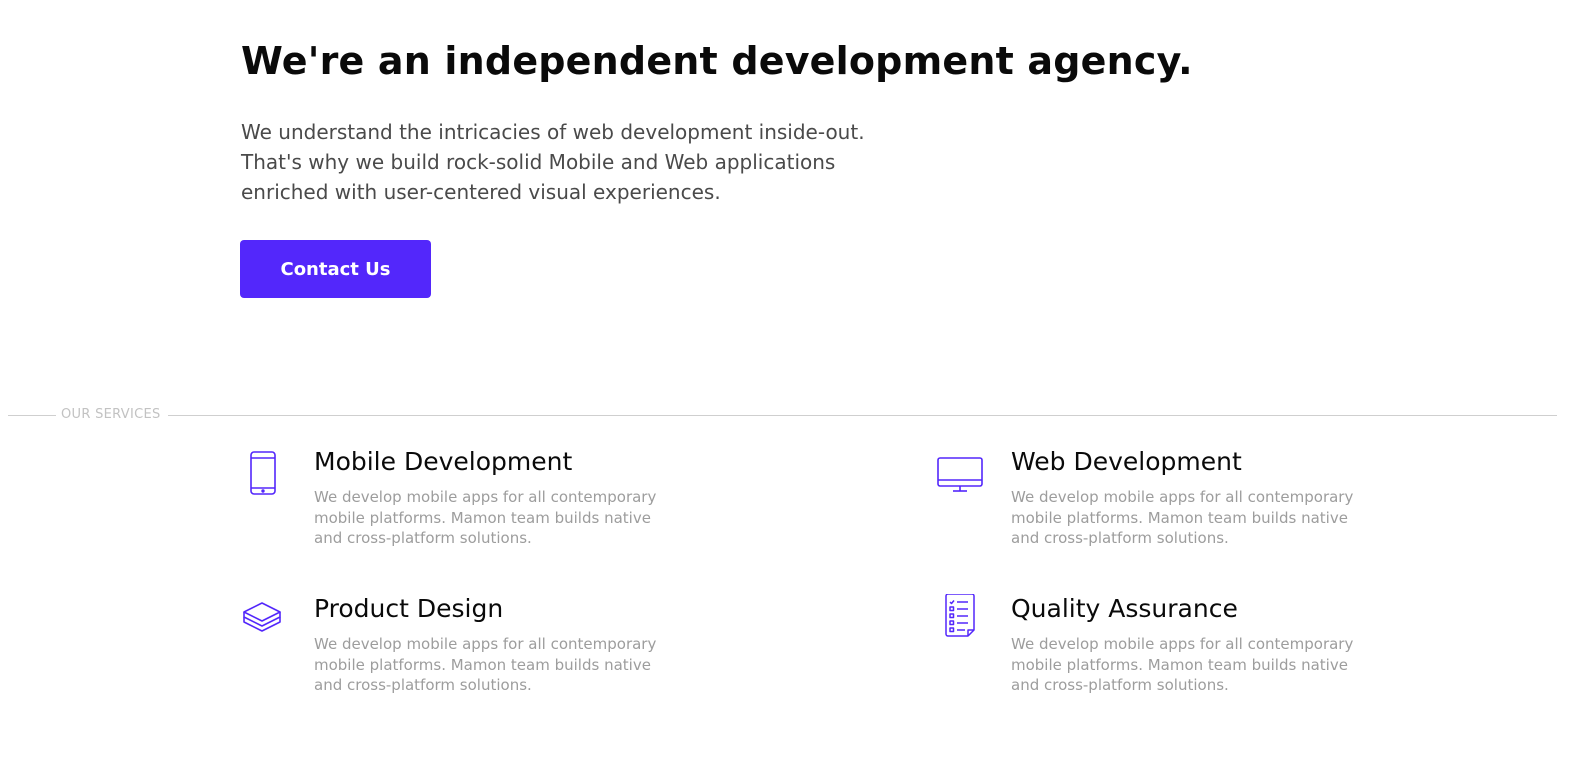 This screenshot has width=1586, height=765. I want to click on section-divider-right, so click(862, 415).